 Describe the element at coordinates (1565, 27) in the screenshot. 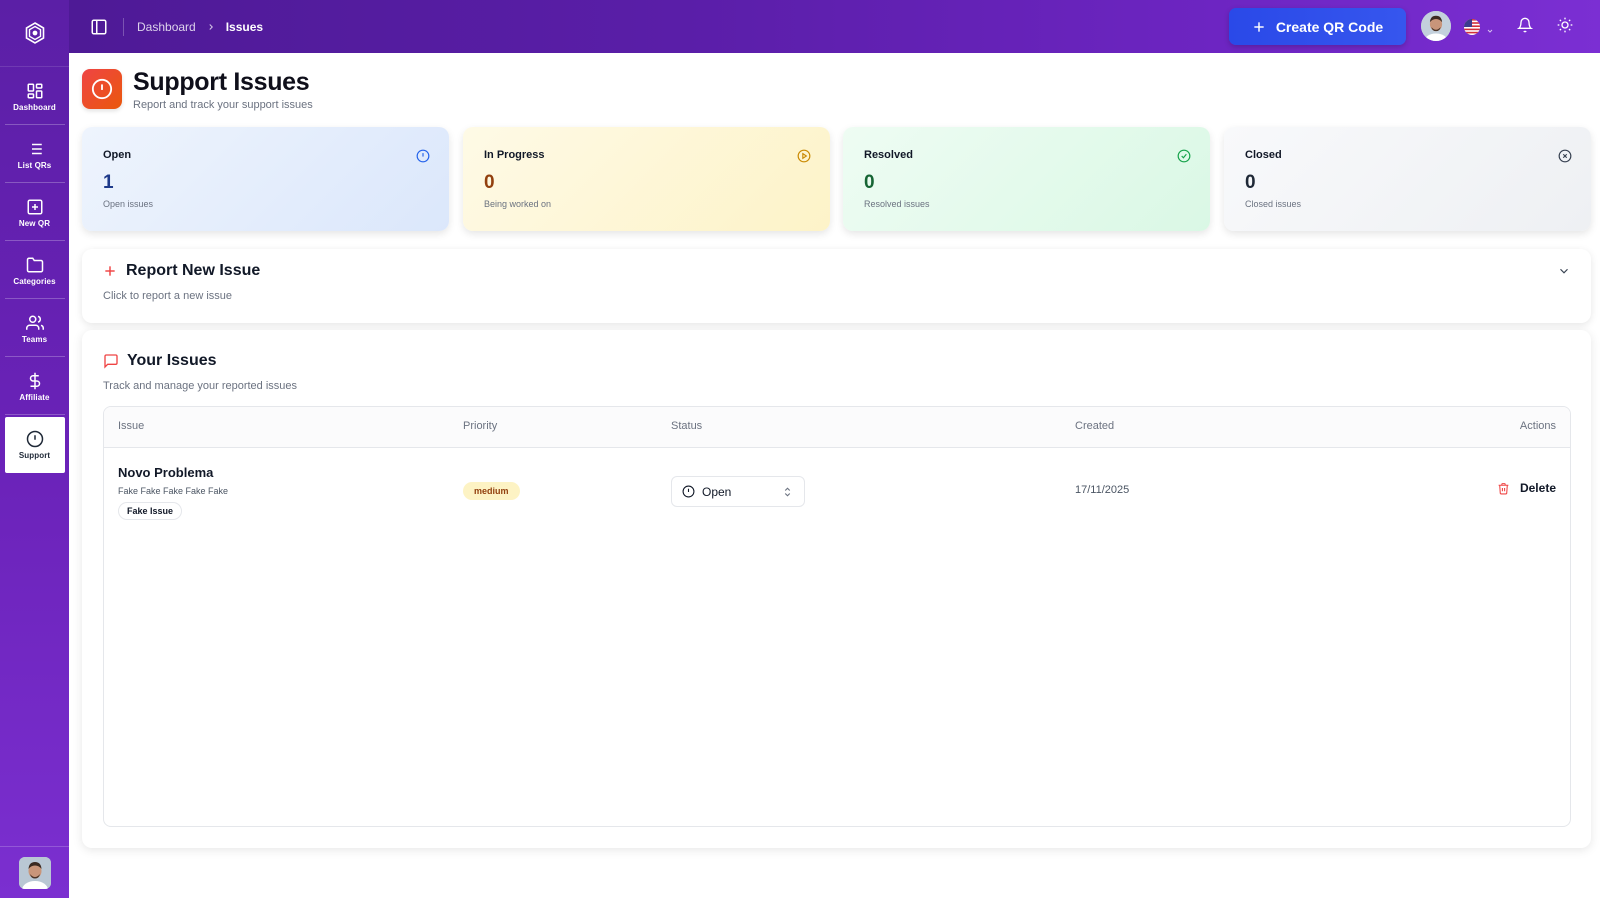

I see `sun-icon` at that location.